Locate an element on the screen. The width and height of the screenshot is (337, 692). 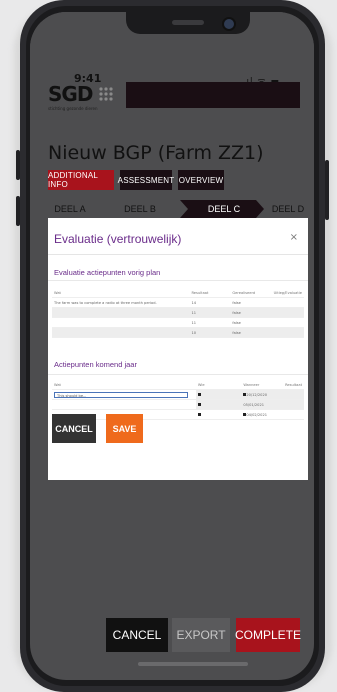
home-indicator is located at coordinates (193, 664).